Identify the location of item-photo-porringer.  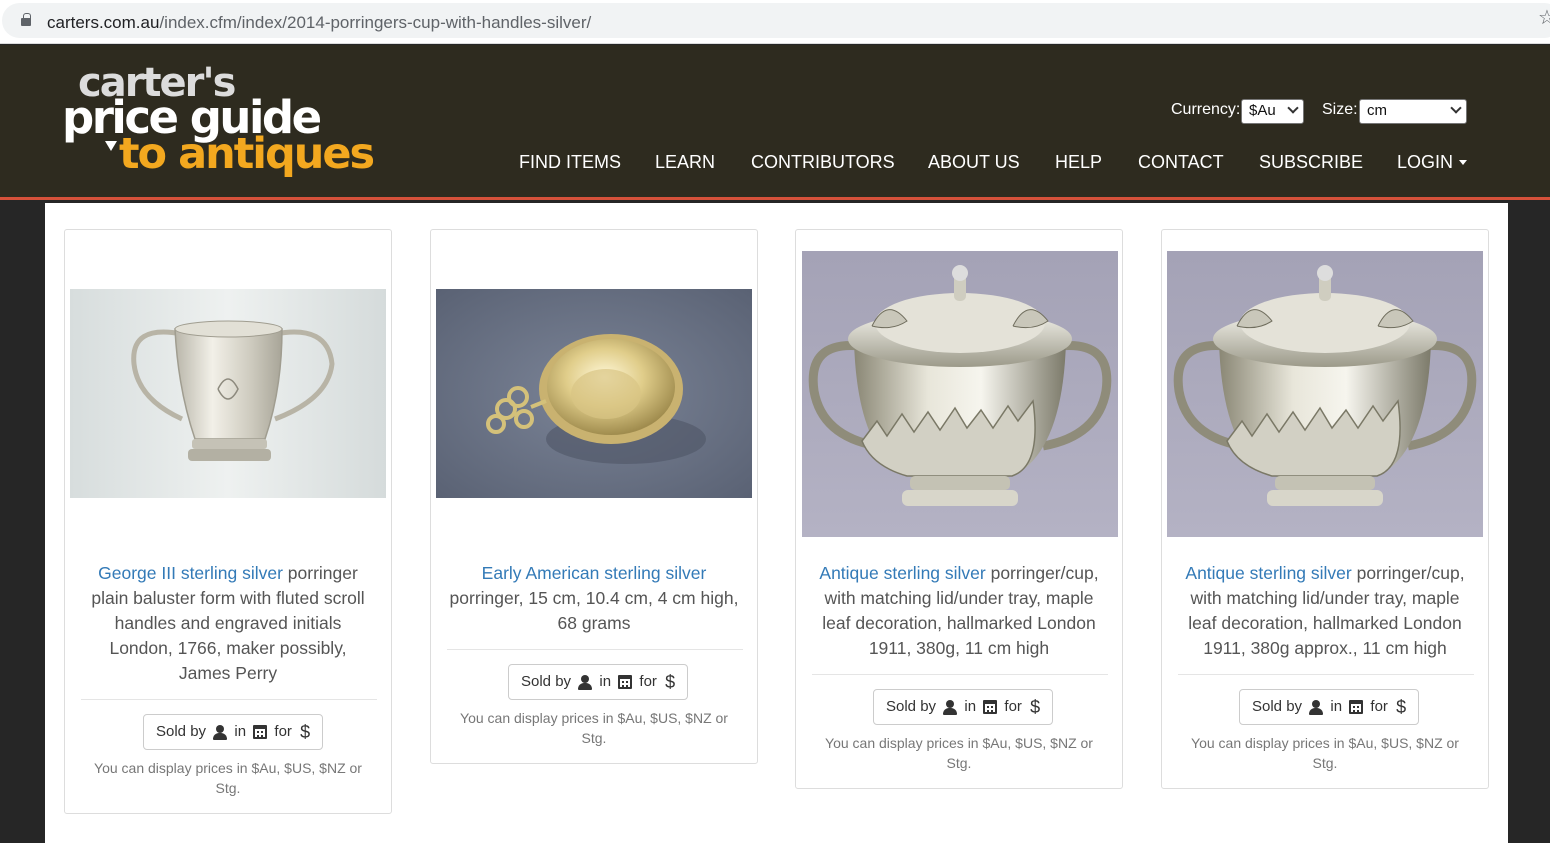
(594, 393).